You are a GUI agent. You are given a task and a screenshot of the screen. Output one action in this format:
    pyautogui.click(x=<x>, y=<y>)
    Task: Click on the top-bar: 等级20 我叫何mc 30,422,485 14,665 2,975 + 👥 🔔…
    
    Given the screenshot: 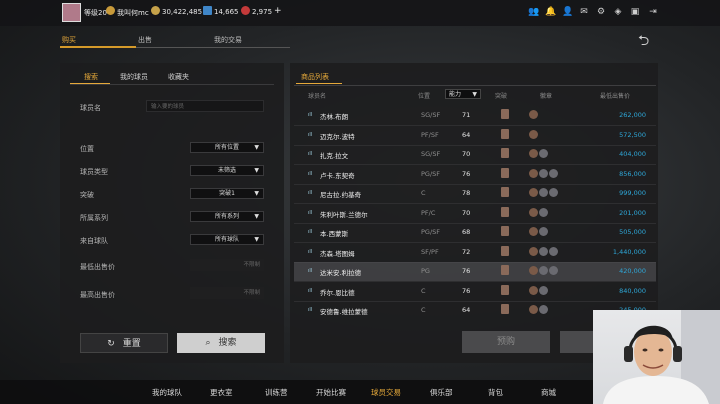 What is the action you would take?
    pyautogui.click(x=360, y=13)
    